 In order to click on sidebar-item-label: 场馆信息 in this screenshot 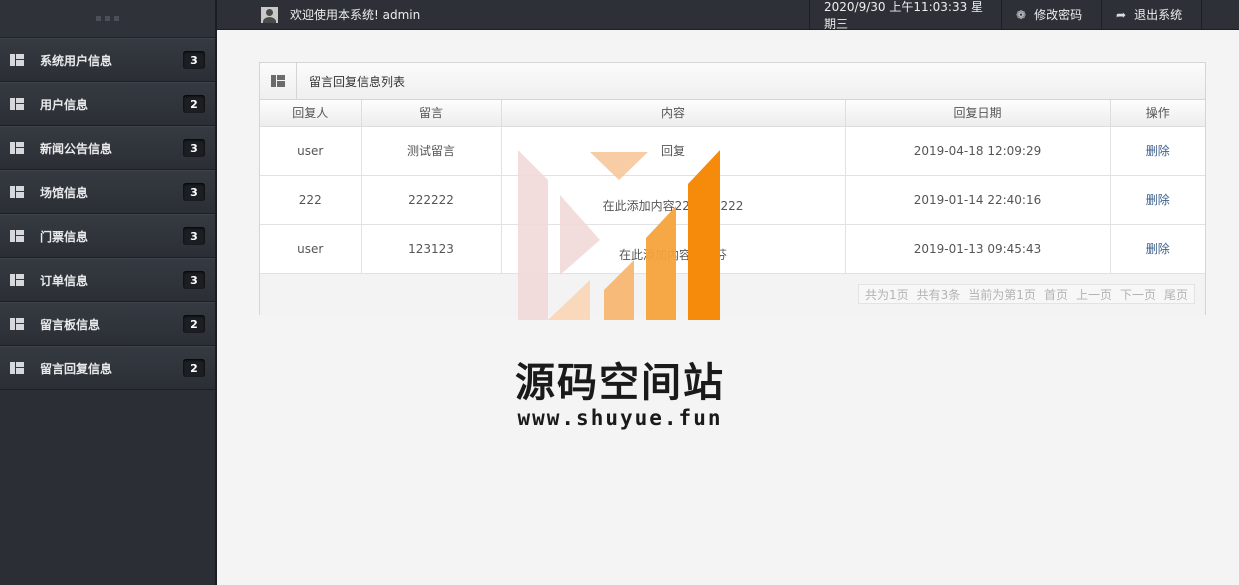, I will do `click(64, 192)`.